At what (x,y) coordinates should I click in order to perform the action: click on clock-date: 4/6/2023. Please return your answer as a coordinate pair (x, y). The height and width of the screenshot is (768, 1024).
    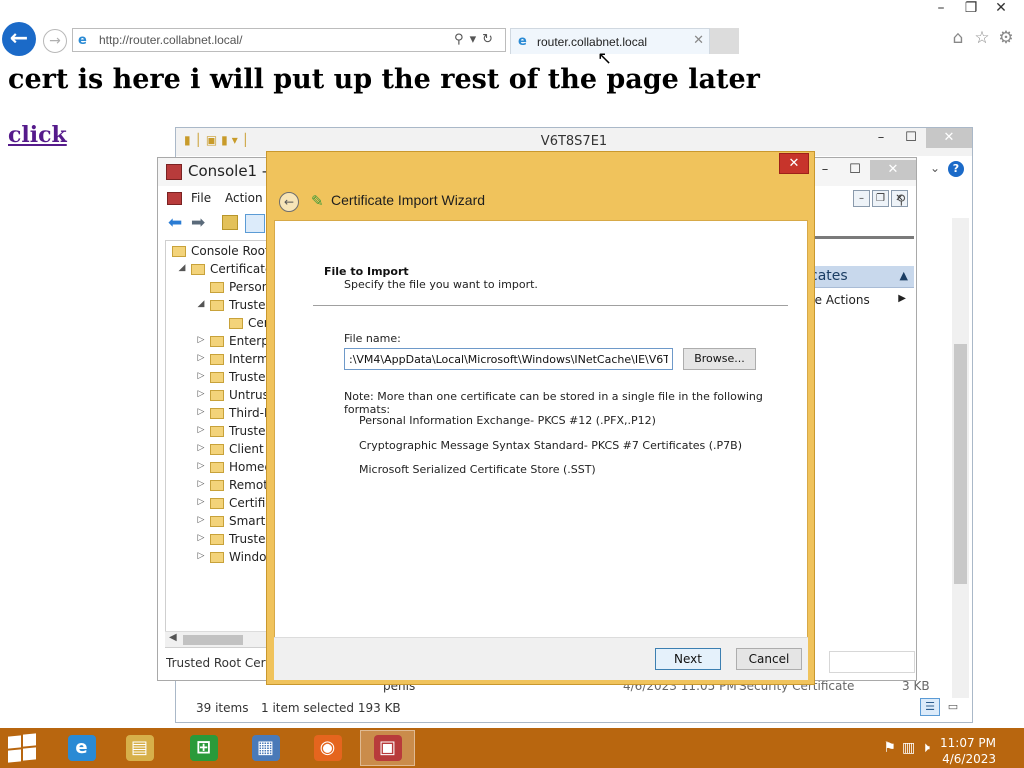
    Looking at the image, I should click on (969, 759).